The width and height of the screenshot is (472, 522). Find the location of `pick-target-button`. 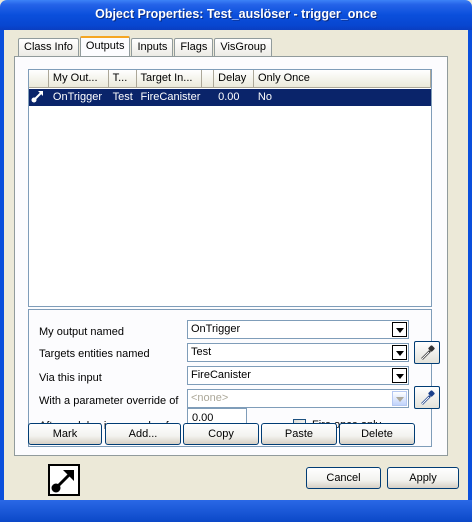

pick-target-button is located at coordinates (427, 352).